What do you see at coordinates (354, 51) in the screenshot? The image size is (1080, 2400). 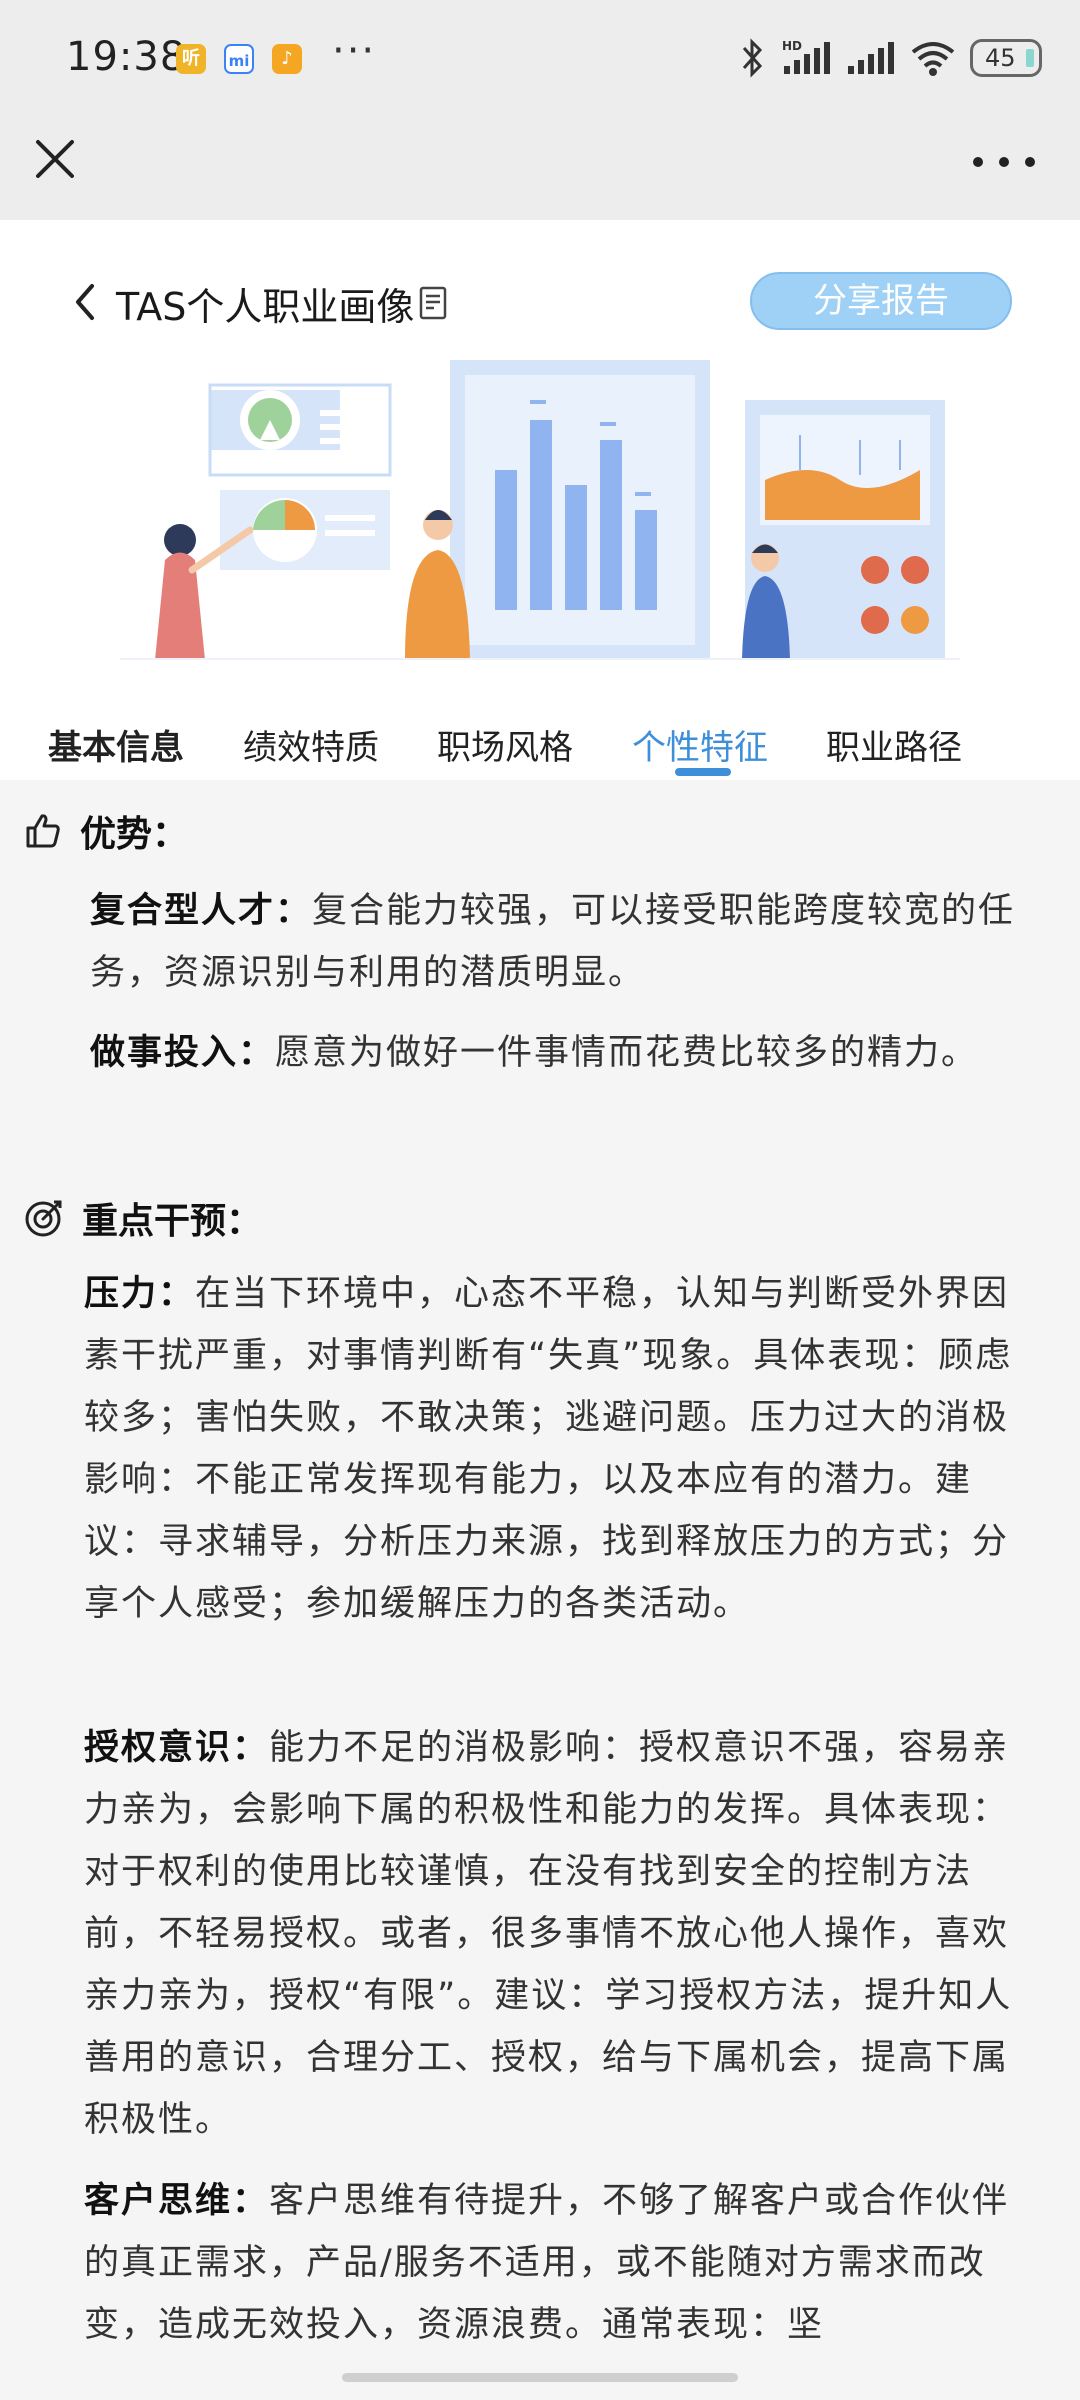 I see `more-notifications-icon: ···` at bounding box center [354, 51].